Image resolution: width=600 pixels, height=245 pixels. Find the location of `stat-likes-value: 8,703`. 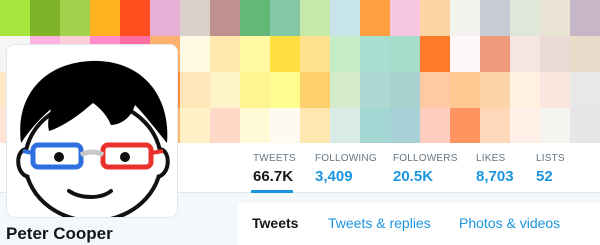

stat-likes-value: 8,703 is located at coordinates (495, 176).